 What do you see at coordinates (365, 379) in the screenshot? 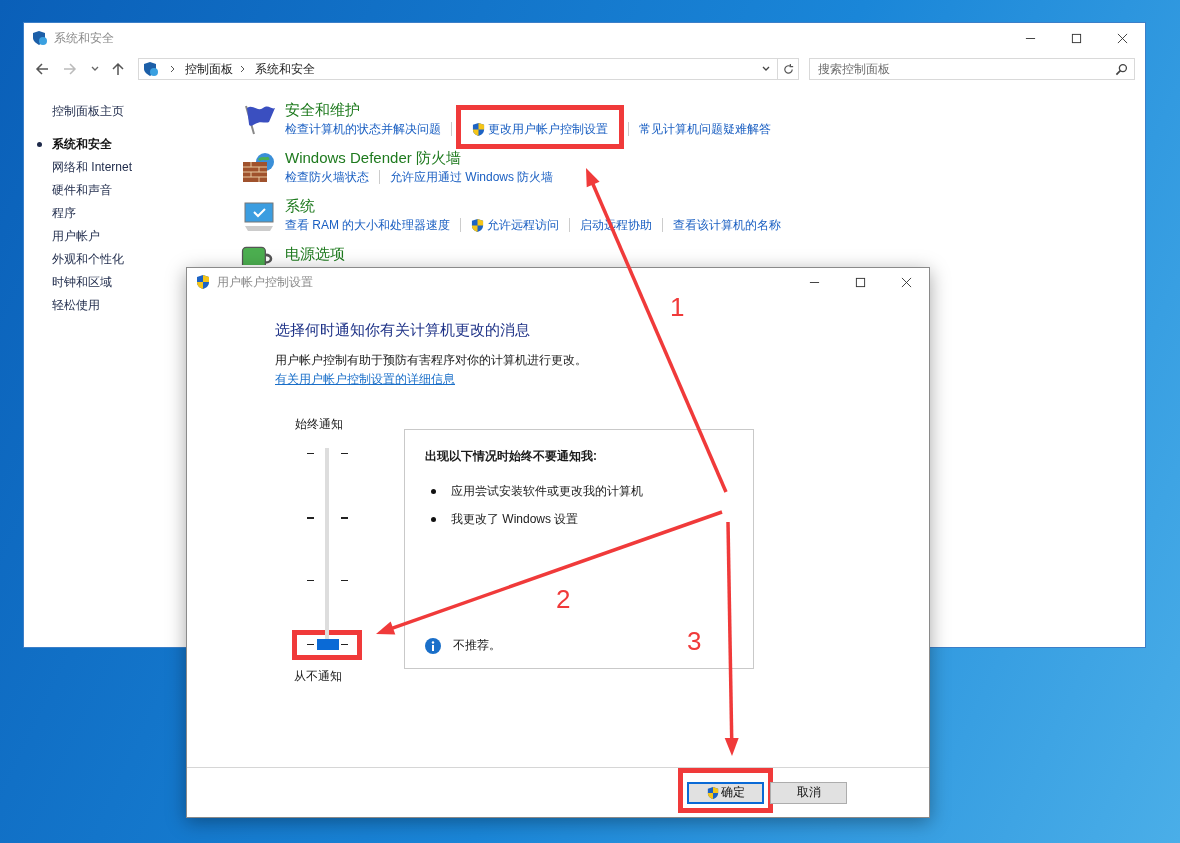
I see `details-link: 有关用户帐户控制设置的详细信息` at bounding box center [365, 379].